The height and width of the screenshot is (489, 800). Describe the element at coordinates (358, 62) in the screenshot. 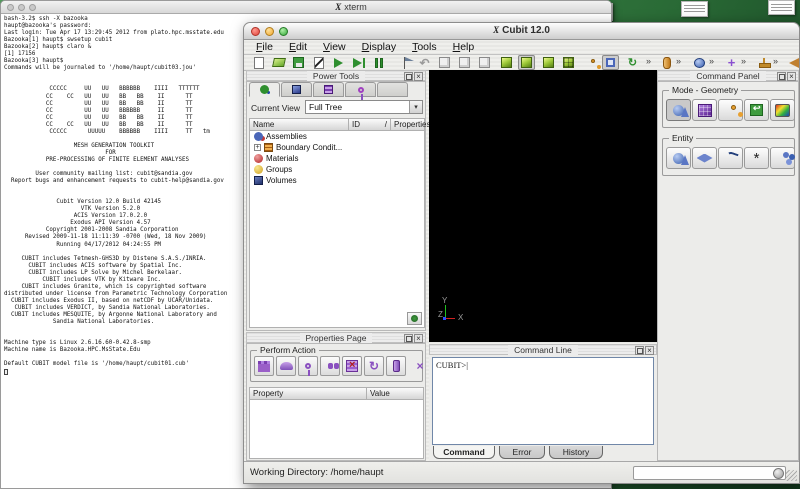

I see `play-journal-to-end-icon` at that location.